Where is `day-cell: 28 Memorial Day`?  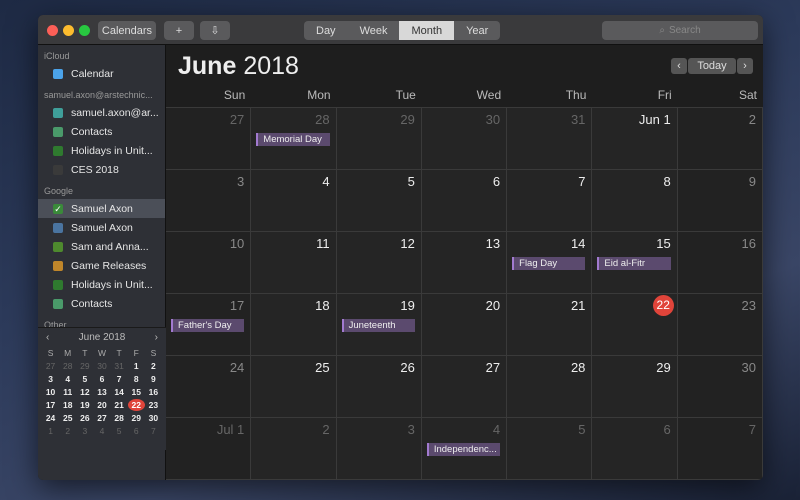
day-cell: 28 Memorial Day is located at coordinates (294, 139).